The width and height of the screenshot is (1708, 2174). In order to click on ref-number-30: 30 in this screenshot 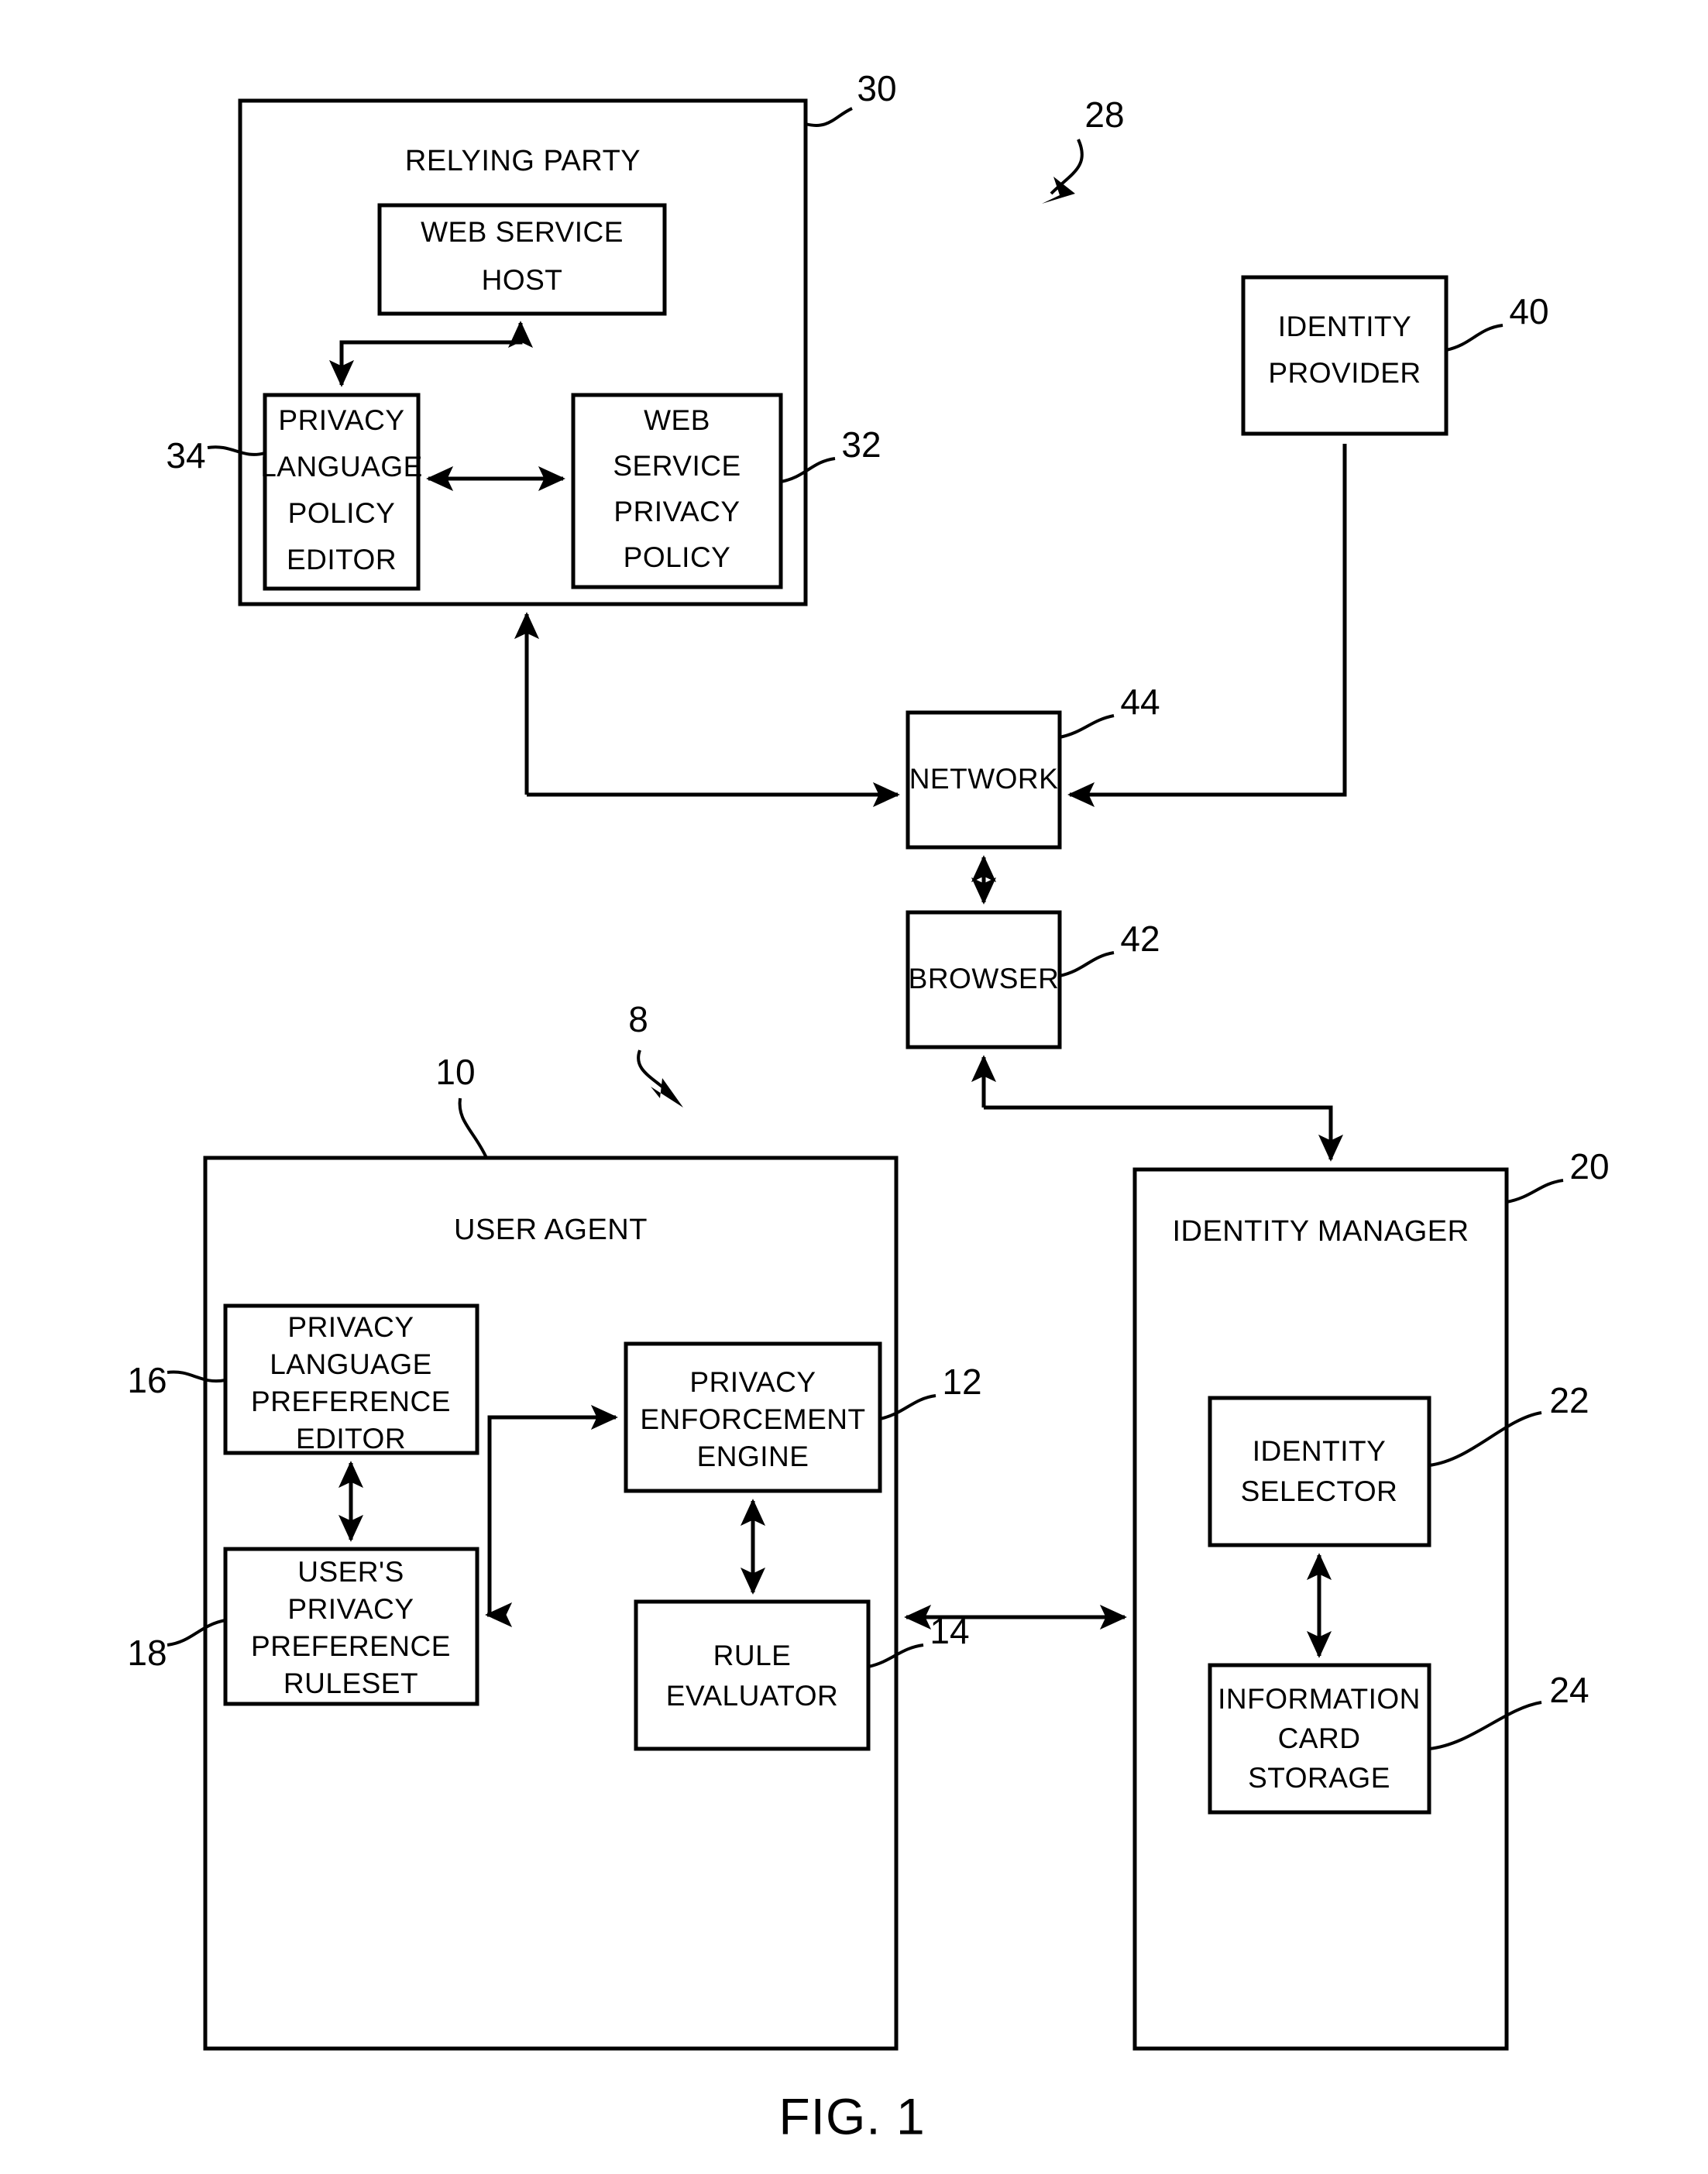, I will do `click(876, 88)`.